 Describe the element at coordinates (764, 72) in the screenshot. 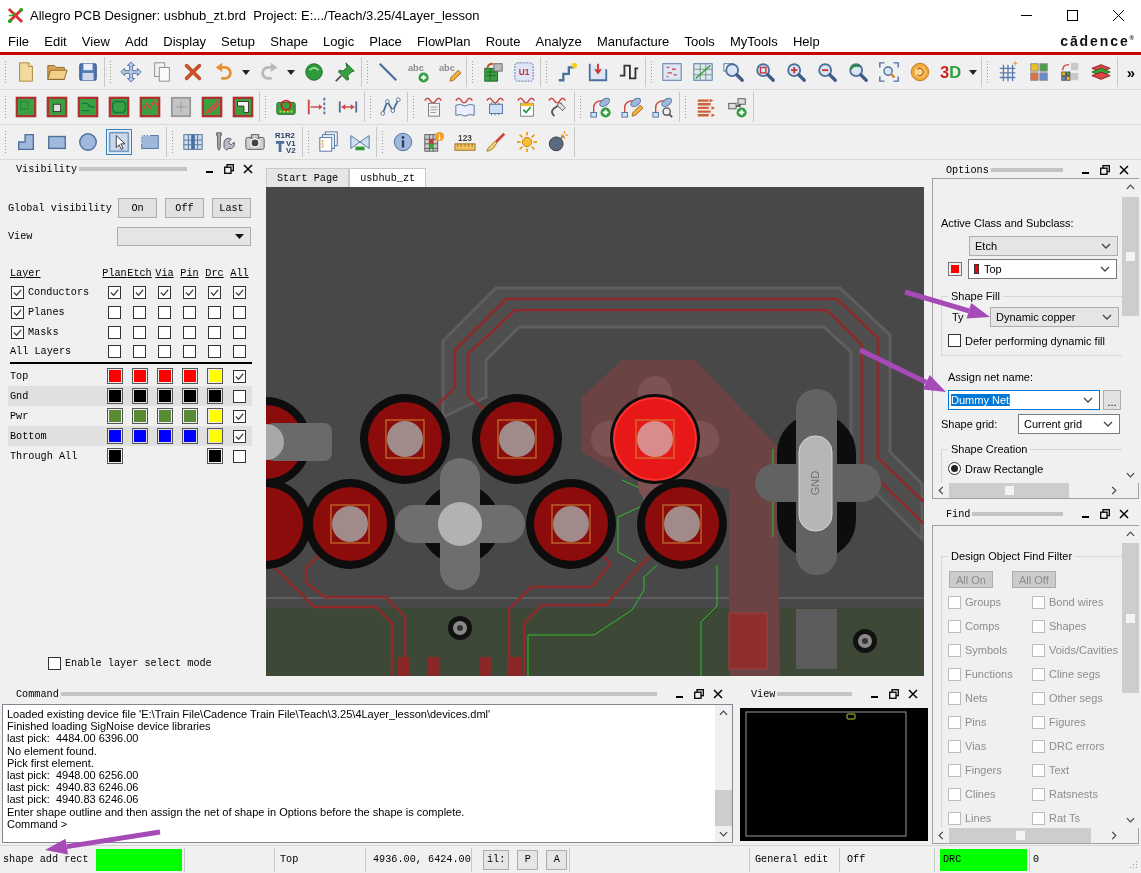

I see `zoom-box-icon` at that location.